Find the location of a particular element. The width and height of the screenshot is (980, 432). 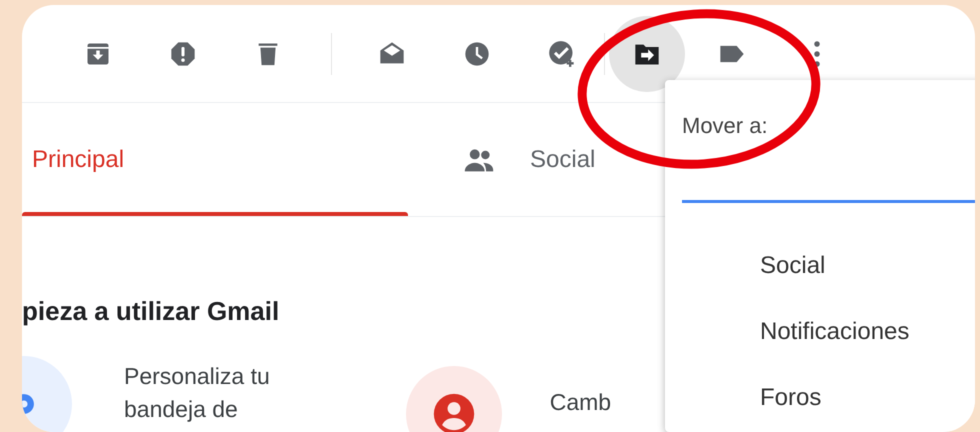

clock-icon is located at coordinates (477, 54).